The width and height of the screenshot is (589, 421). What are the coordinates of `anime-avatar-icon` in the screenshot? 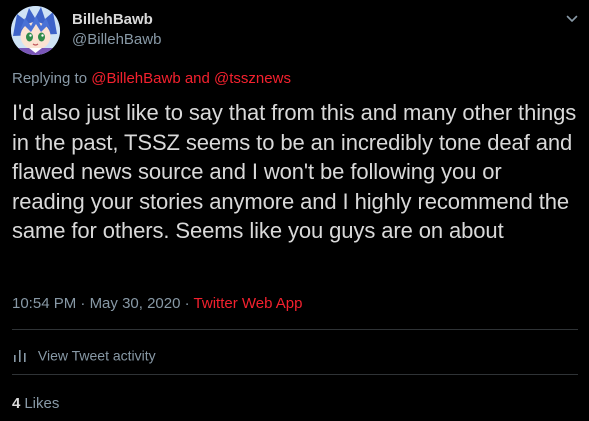 It's located at (35, 30).